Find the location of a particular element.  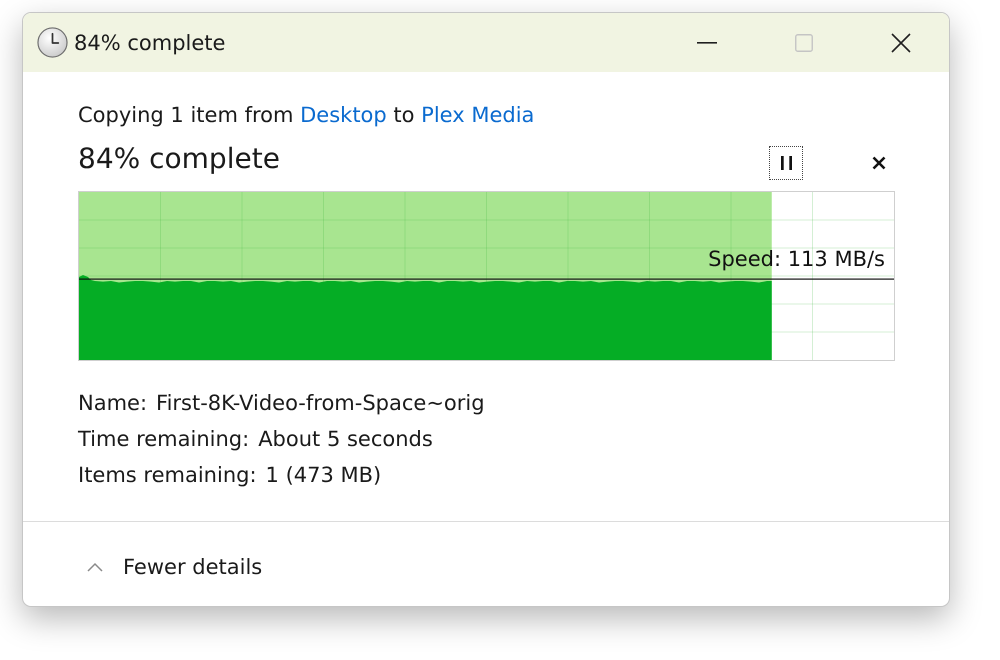

speed-reading: Speed: 113 MB/s is located at coordinates (796, 259).